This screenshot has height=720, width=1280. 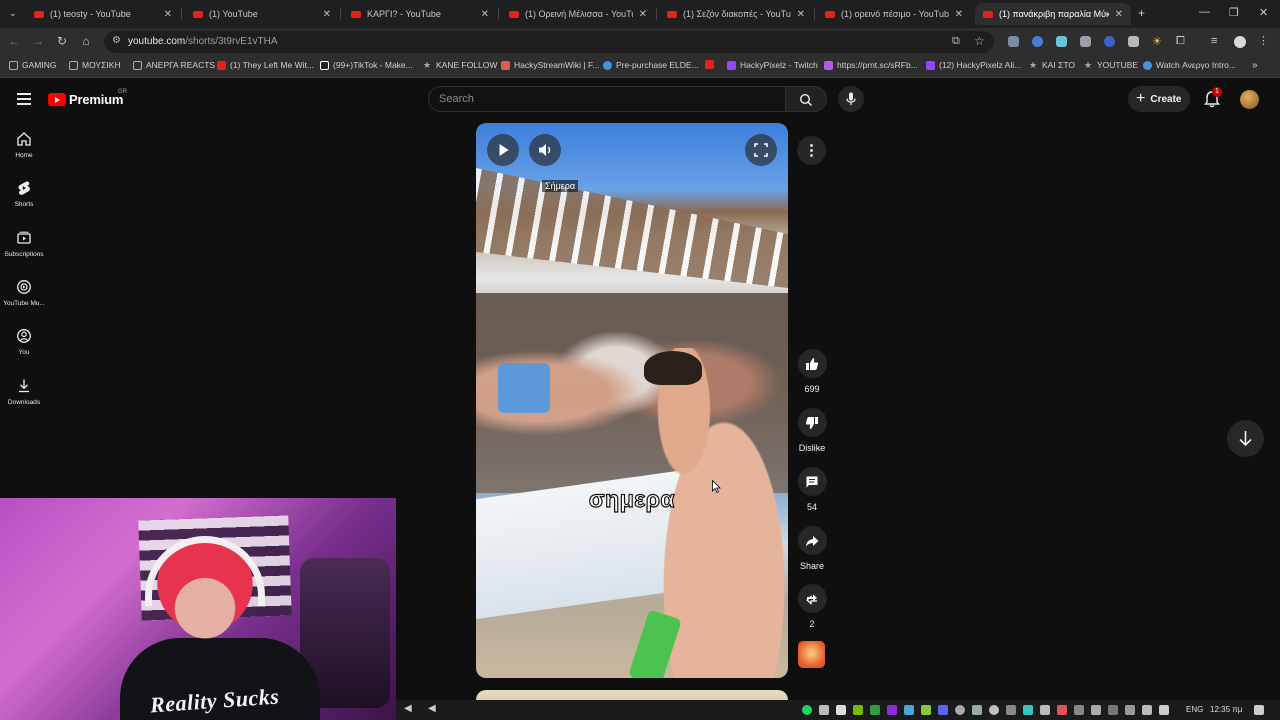 I want to click on youtube-logo-text: Premium, so click(x=96, y=99).